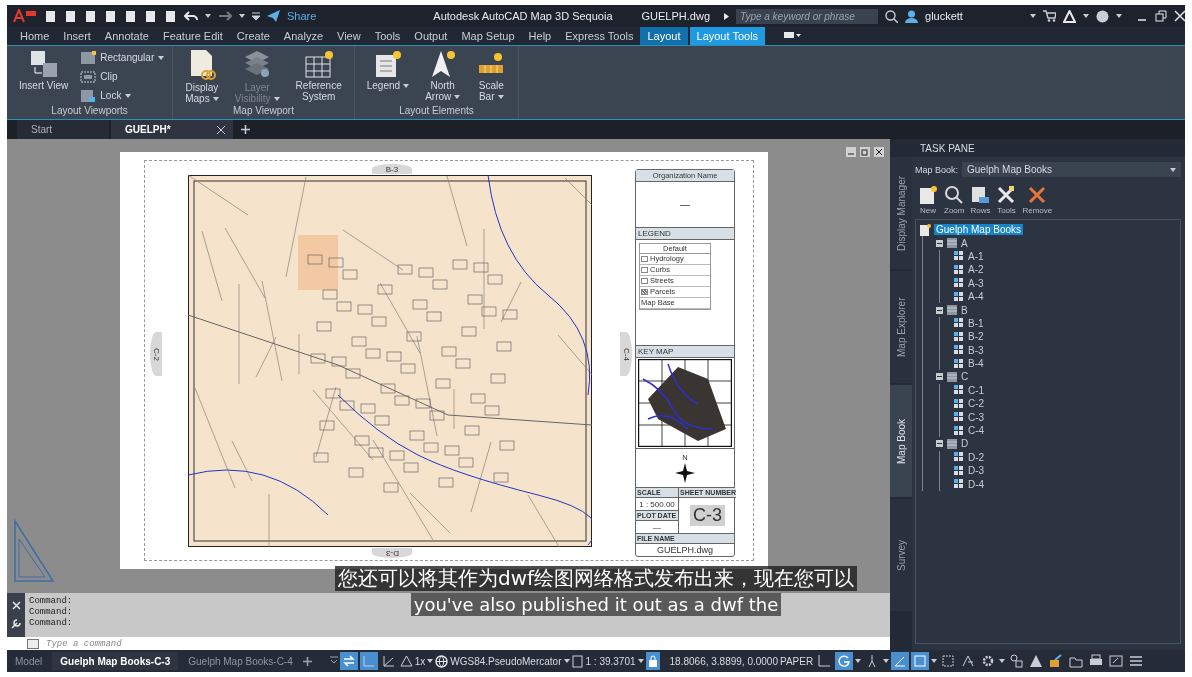 This screenshot has width=1192, height=677. What do you see at coordinates (901, 441) in the screenshot?
I see `side-tab: Map Book` at bounding box center [901, 441].